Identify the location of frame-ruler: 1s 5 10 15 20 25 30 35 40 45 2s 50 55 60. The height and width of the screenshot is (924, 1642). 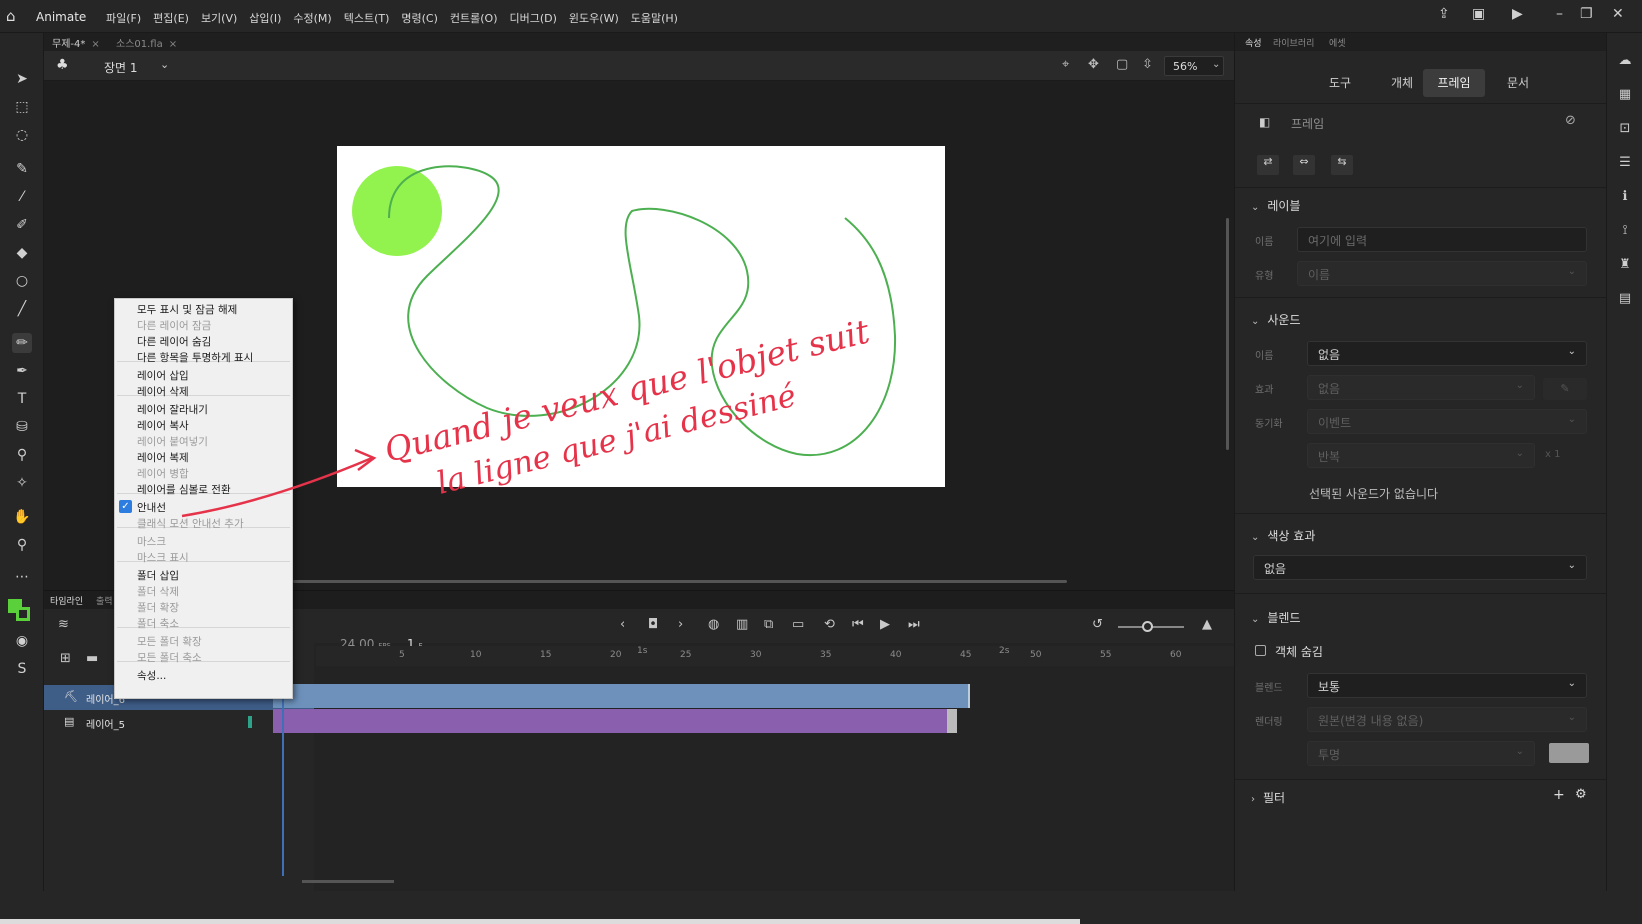
(775, 656).